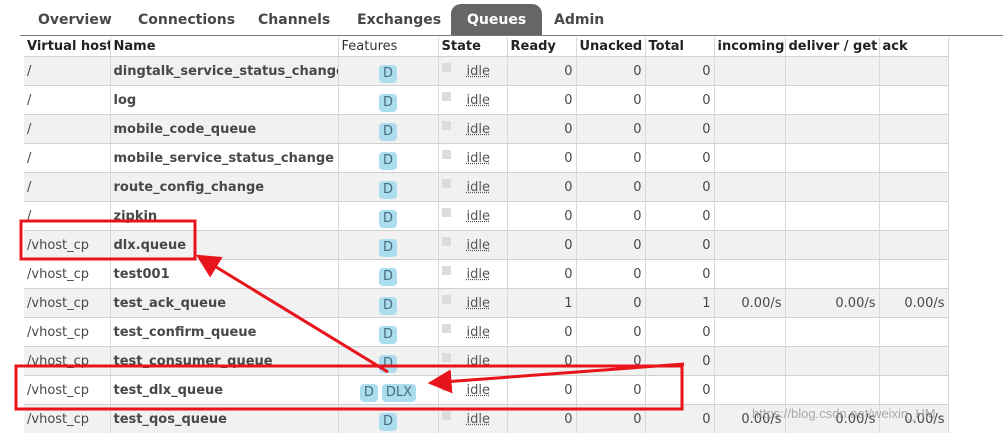  I want to click on table-row: / mobile_code_queue Didle 0 0 0, so click(486, 129).